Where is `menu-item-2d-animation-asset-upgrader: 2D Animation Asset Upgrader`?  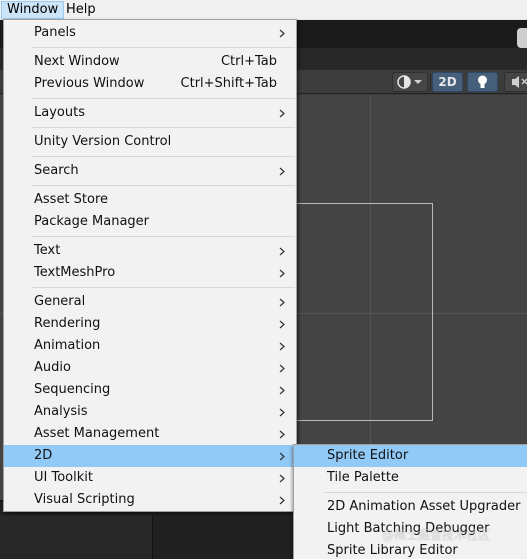 menu-item-2d-animation-asset-upgrader: 2D Animation Asset Upgrader is located at coordinates (410, 507).